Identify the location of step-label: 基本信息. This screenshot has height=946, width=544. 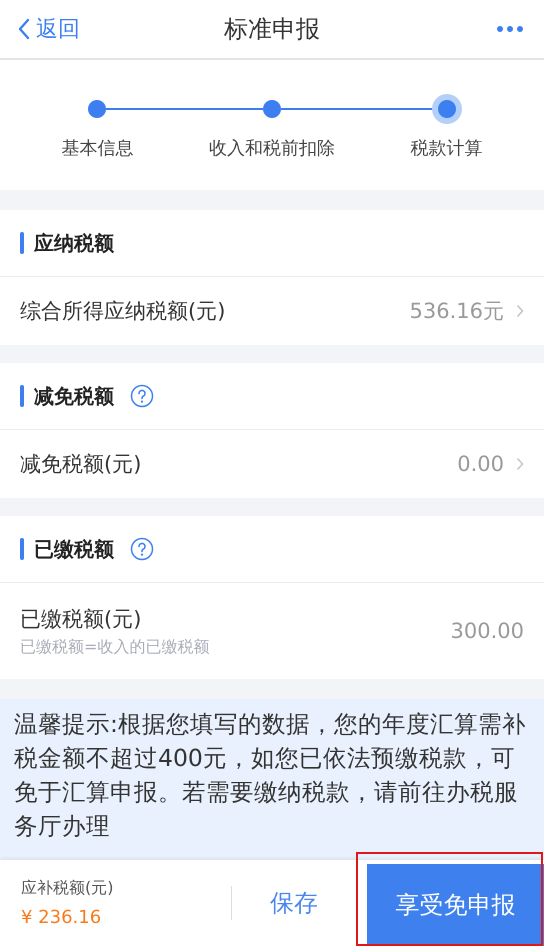
(97, 148).